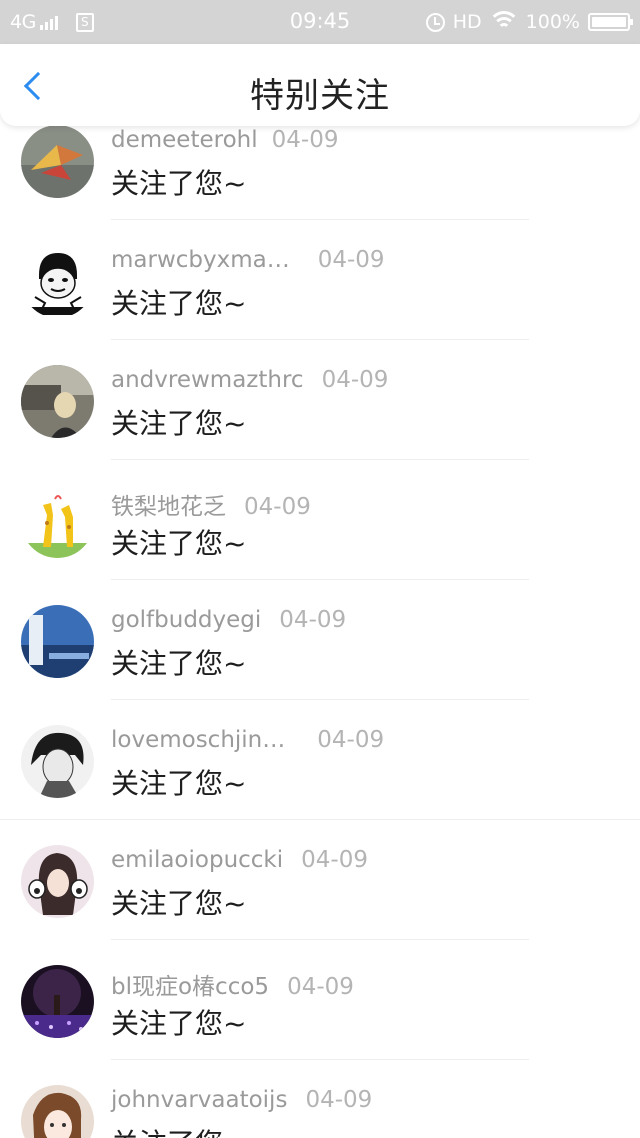 The image size is (640, 1138). What do you see at coordinates (199, 1100) in the screenshot?
I see `username: johnvarvaatoijs` at bounding box center [199, 1100].